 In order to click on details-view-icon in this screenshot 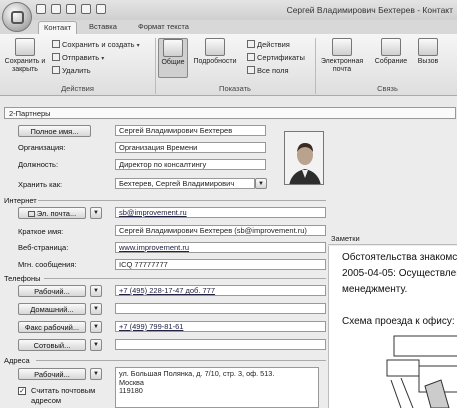, I will do `click(215, 47)`.